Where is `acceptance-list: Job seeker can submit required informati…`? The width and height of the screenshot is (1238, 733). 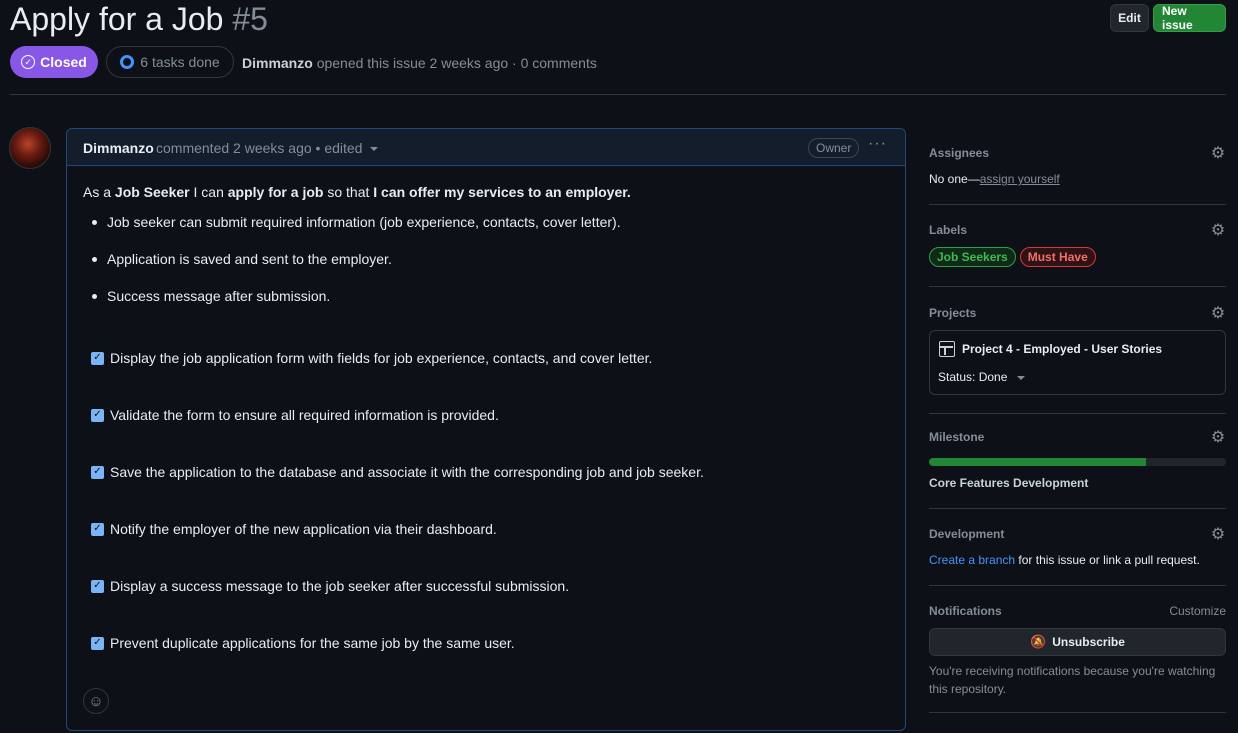 acceptance-list: Job seeker can submit required informati… is located at coordinates (356, 269).